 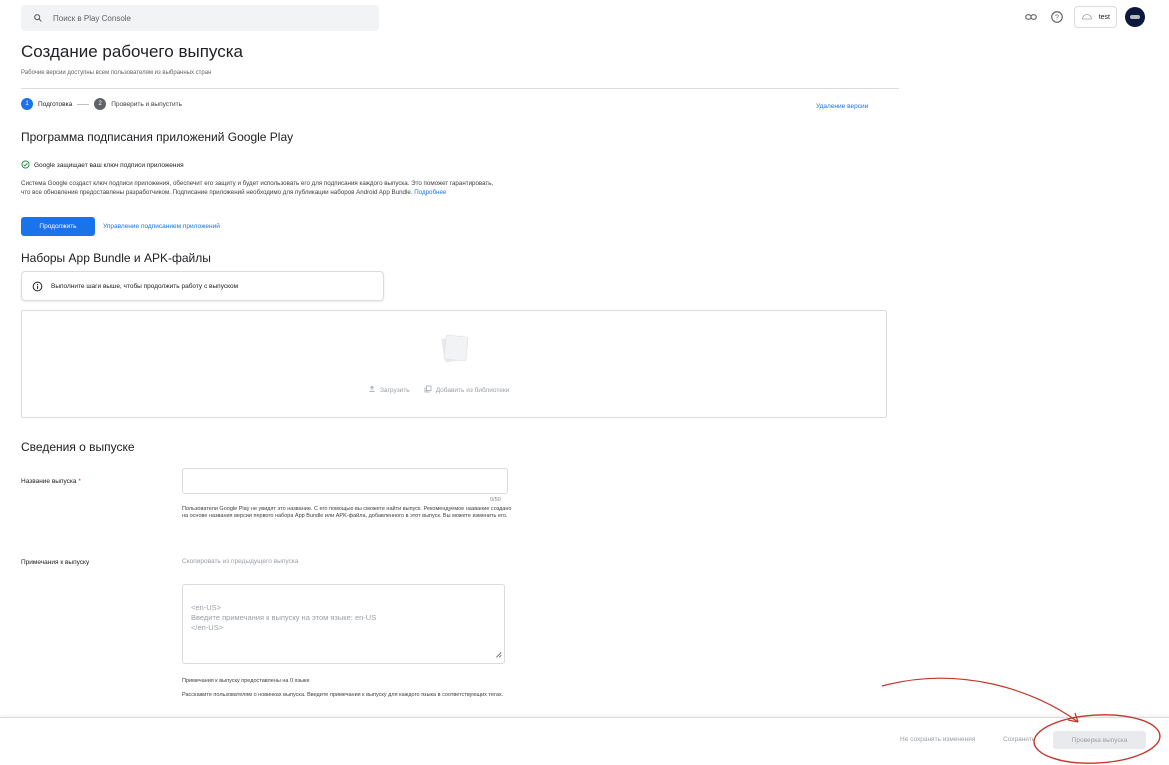 I want to click on header-actions: ? test, so click(x=1083, y=17).